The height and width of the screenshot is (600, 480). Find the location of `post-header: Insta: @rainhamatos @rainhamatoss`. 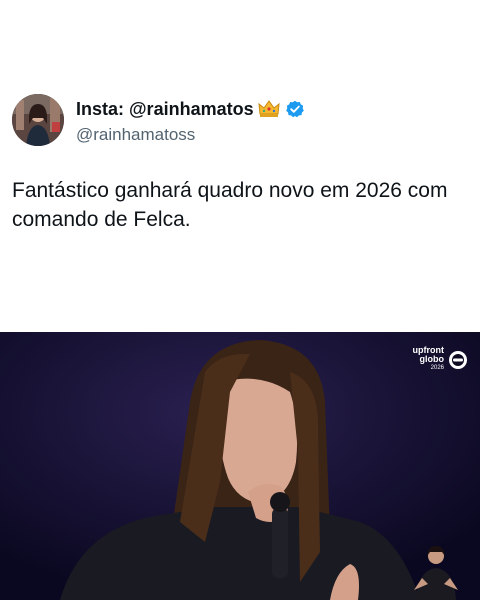

post-header: Insta: @rainhamatos @rainhamatoss is located at coordinates (158, 120).